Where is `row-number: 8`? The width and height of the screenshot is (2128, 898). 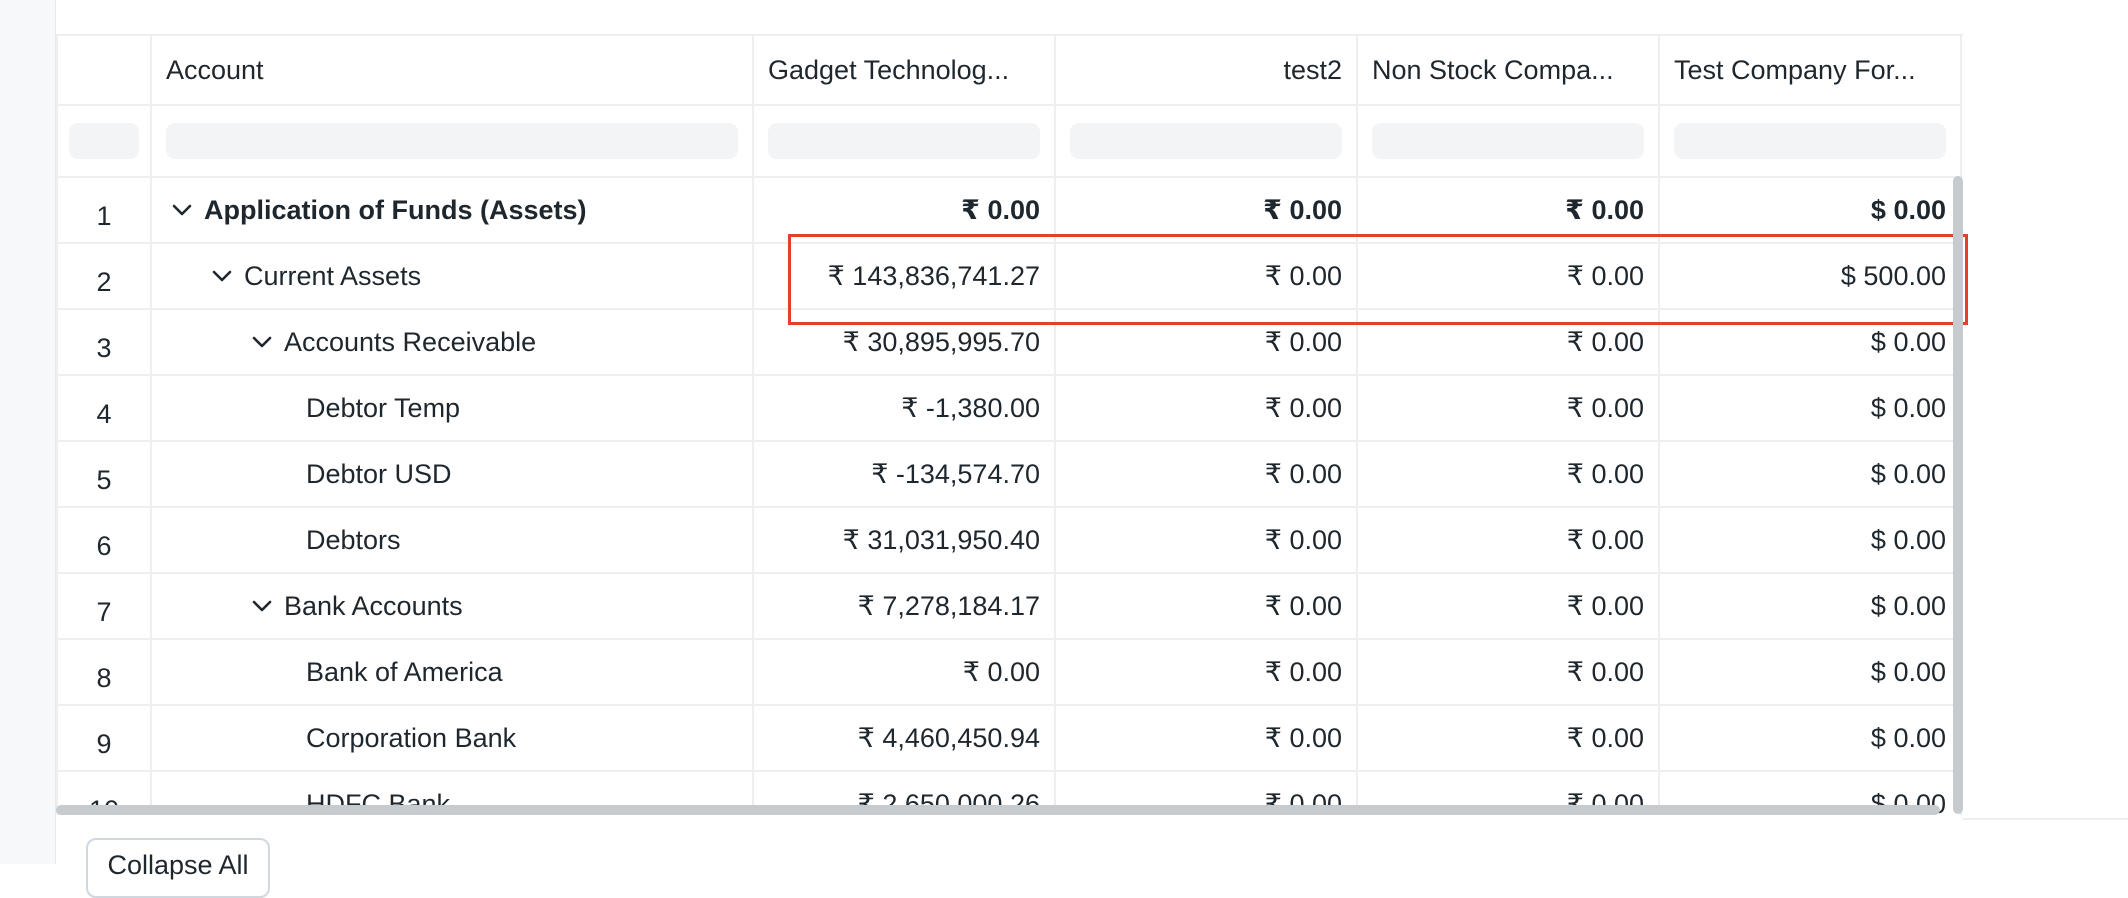 row-number: 8 is located at coordinates (104, 673).